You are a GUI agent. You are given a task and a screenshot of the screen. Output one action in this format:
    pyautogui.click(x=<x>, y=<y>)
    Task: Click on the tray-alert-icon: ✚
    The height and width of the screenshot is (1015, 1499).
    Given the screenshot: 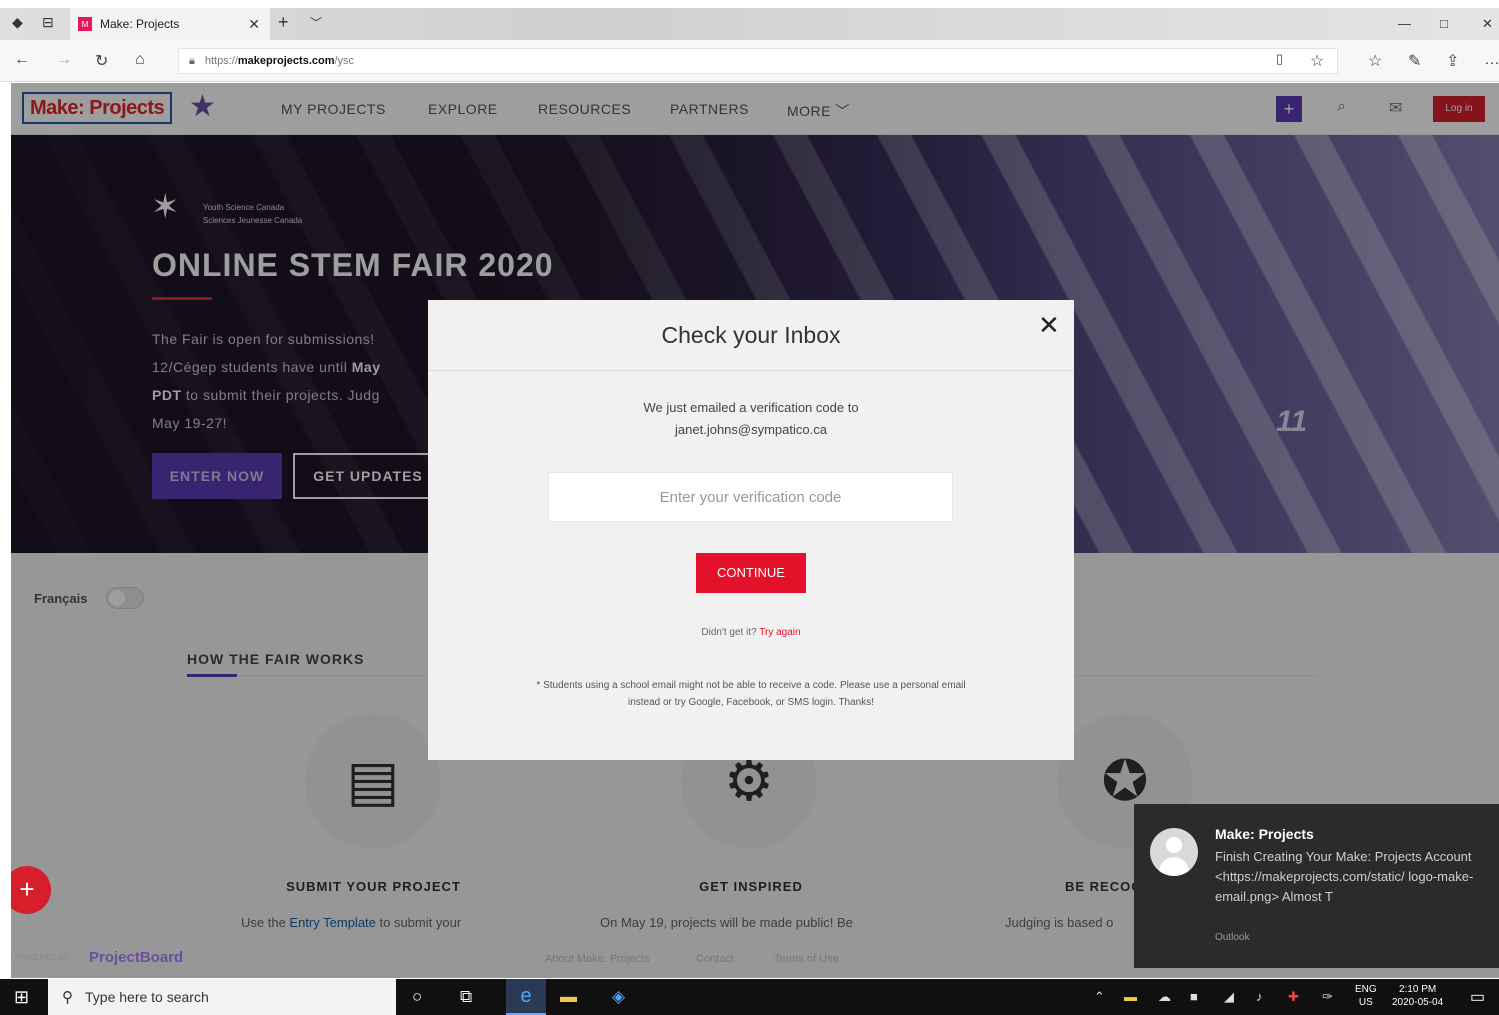 What is the action you would take?
    pyautogui.click(x=1293, y=997)
    